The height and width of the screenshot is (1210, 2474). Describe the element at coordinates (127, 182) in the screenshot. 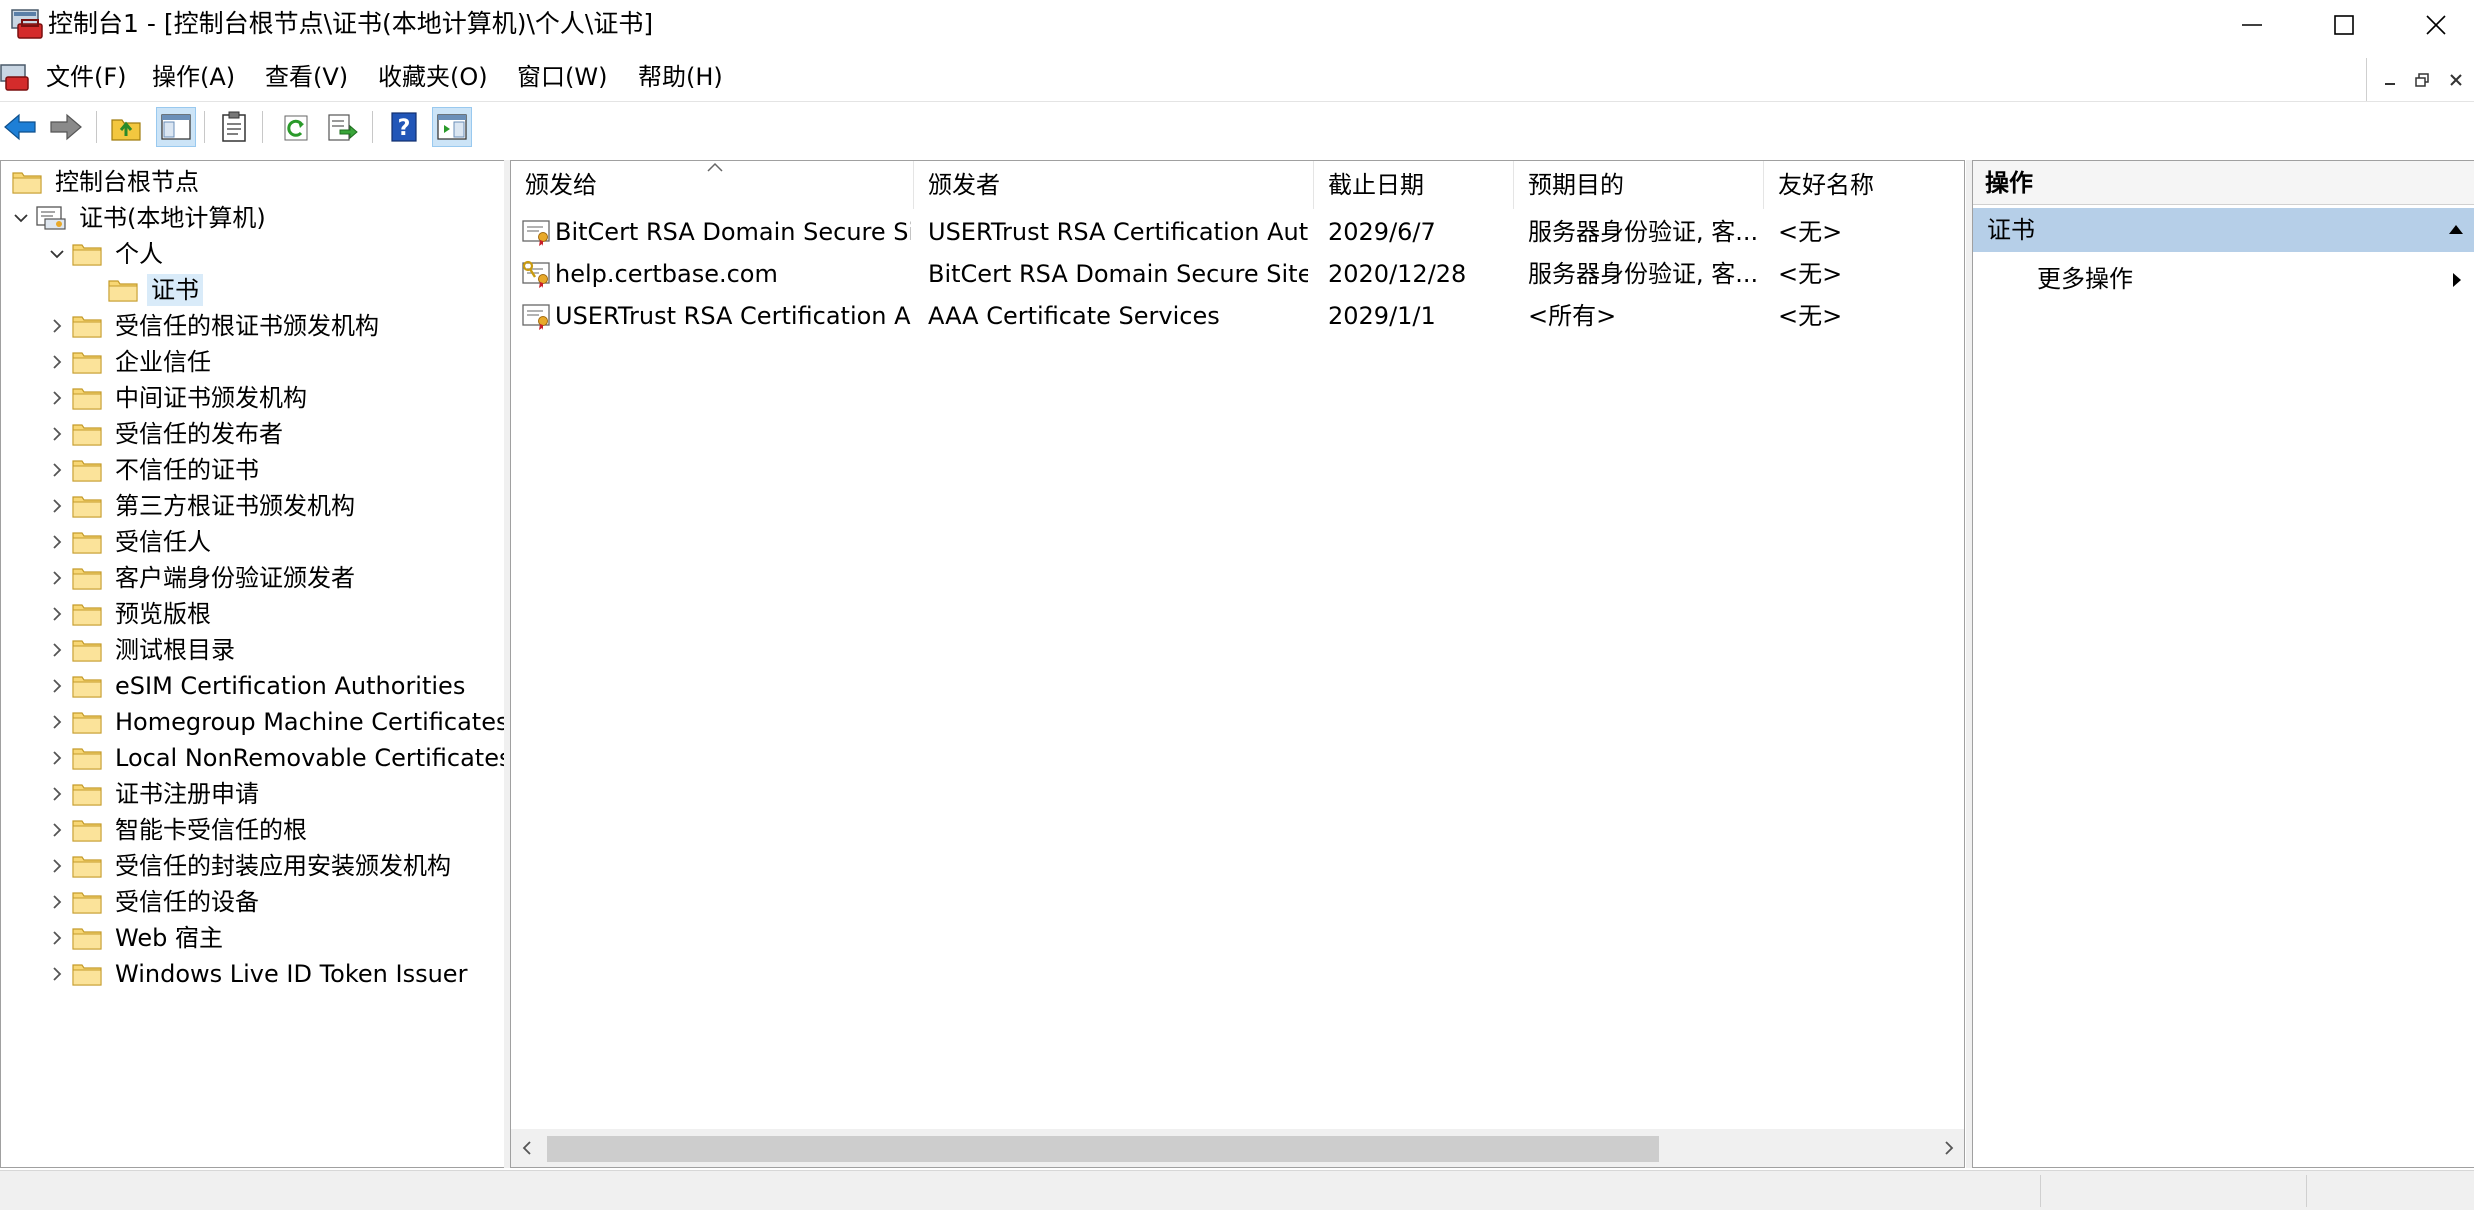

I see `tree-item-label: 控制台根节点` at that location.